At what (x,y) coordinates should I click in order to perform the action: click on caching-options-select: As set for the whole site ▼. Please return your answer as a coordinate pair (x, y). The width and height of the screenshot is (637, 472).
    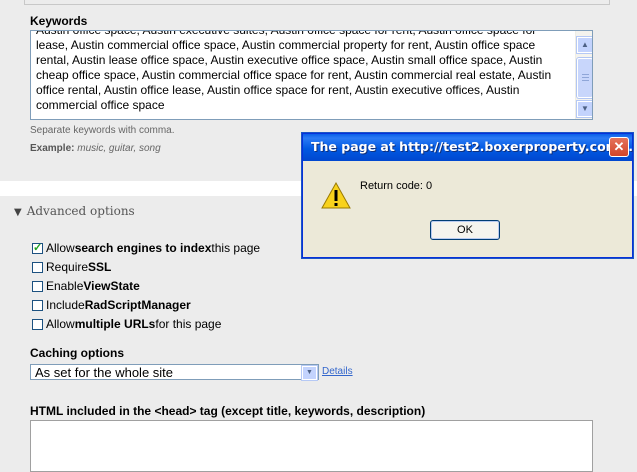
    Looking at the image, I should click on (174, 372).